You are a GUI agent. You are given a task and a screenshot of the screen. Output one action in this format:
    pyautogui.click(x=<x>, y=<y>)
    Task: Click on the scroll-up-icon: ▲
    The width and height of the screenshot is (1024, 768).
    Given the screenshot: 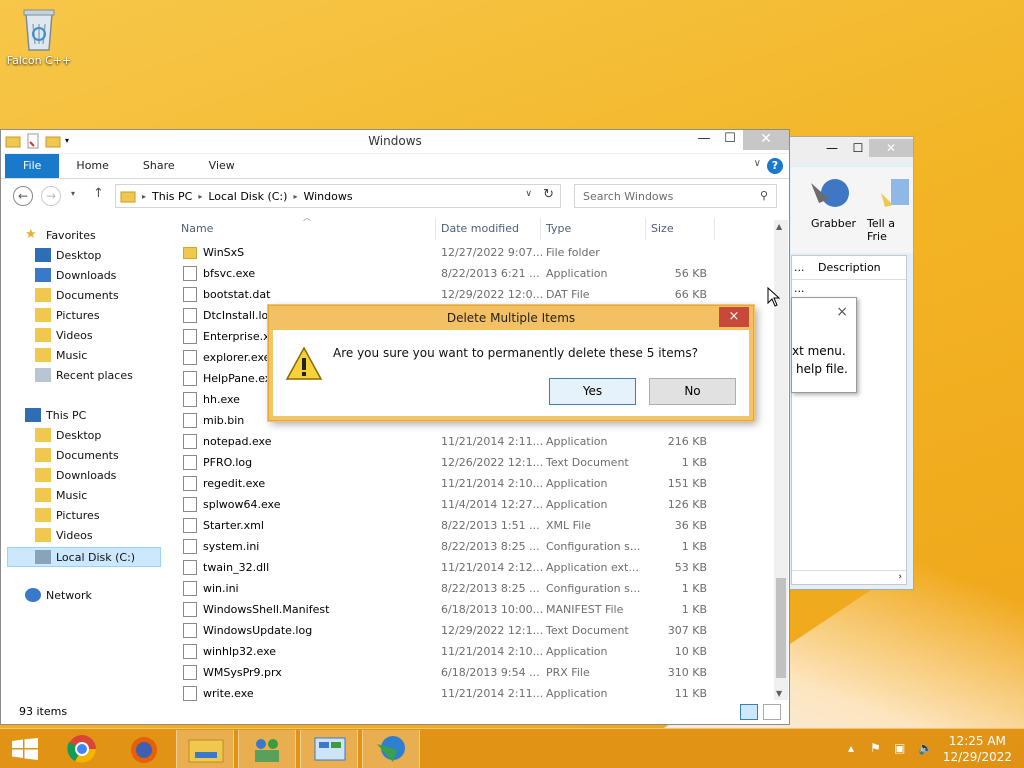 What is the action you would take?
    pyautogui.click(x=779, y=226)
    